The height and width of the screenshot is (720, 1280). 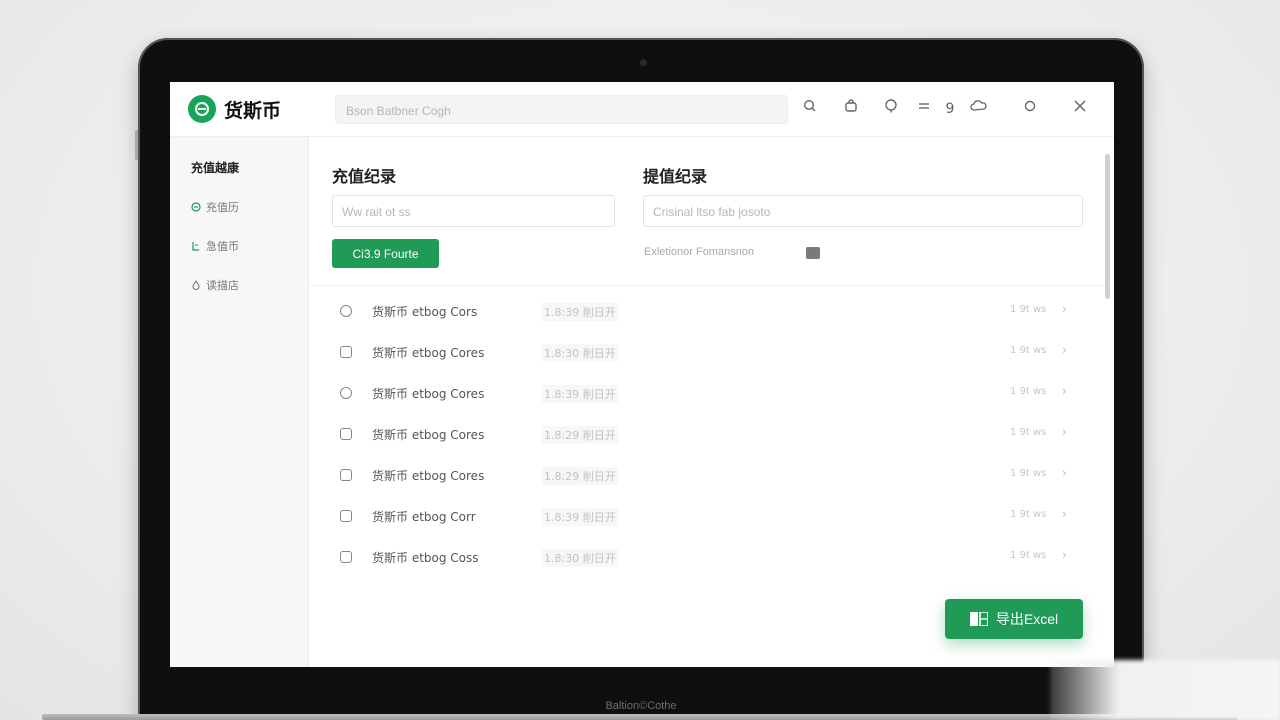 I want to click on circle-icon, so click(x=1030, y=109).